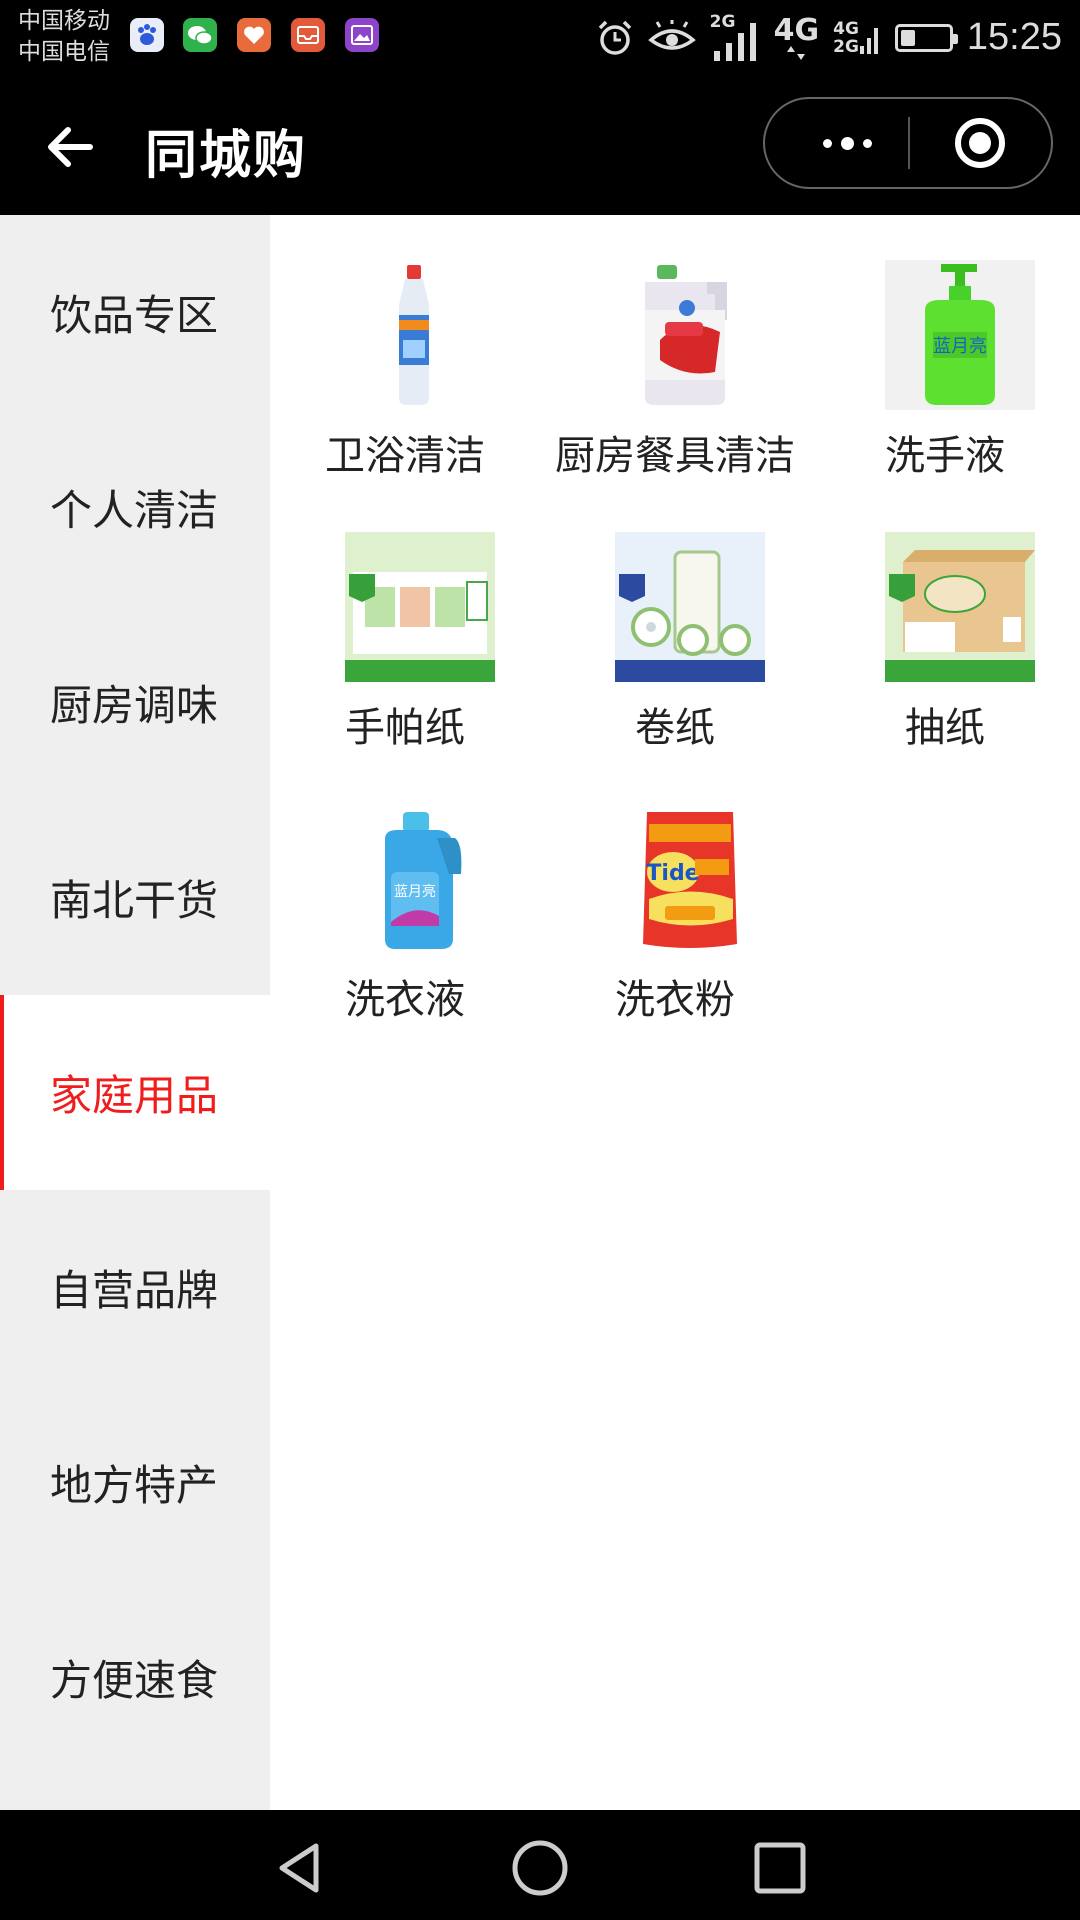 The height and width of the screenshot is (1920, 1080). Describe the element at coordinates (423, 880) in the screenshot. I see `laundry-liquid-bottle-icon: 蓝月亮` at that location.